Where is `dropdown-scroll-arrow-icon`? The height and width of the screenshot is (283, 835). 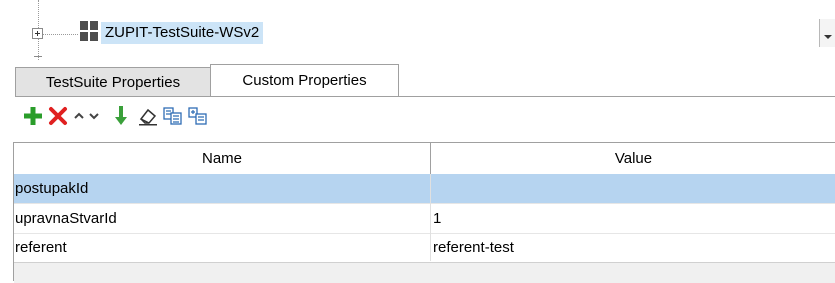
dropdown-scroll-arrow-icon is located at coordinates (827, 33).